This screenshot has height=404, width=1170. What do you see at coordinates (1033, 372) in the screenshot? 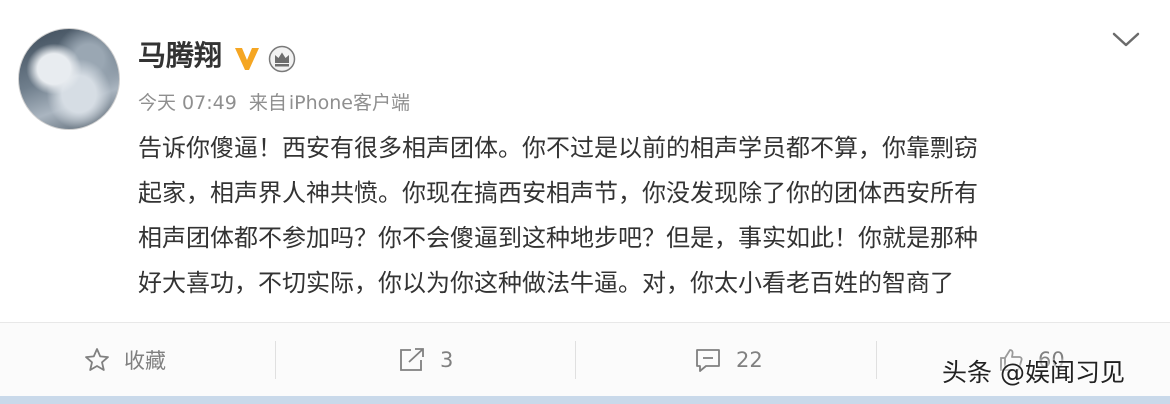
I see `watermark: 头条 @娱闻习见` at bounding box center [1033, 372].